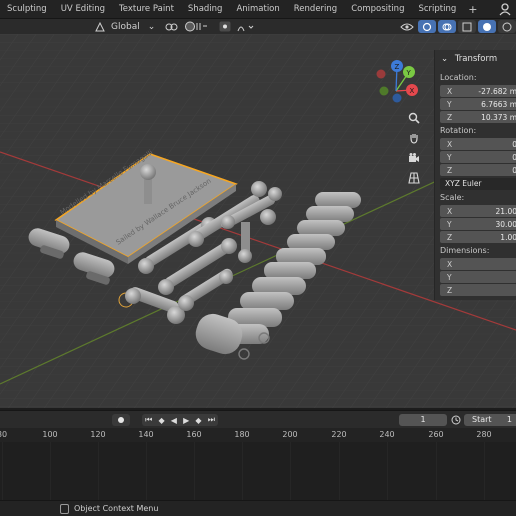  What do you see at coordinates (194, 434) in the screenshot?
I see `ruler-tick: 160` at bounding box center [194, 434].